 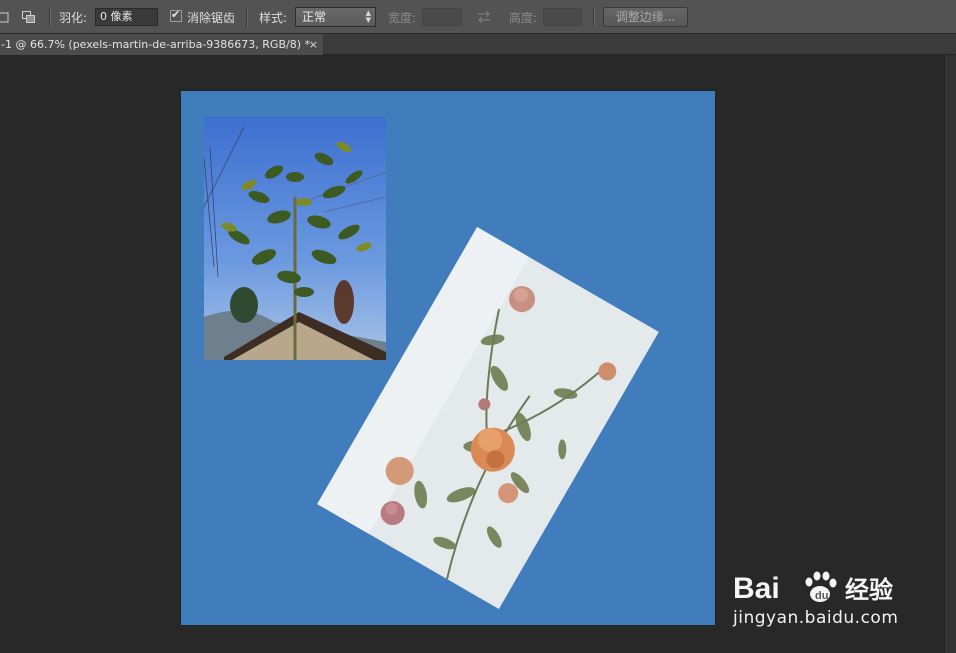 I want to click on style-label: 样式:, so click(x=273, y=17).